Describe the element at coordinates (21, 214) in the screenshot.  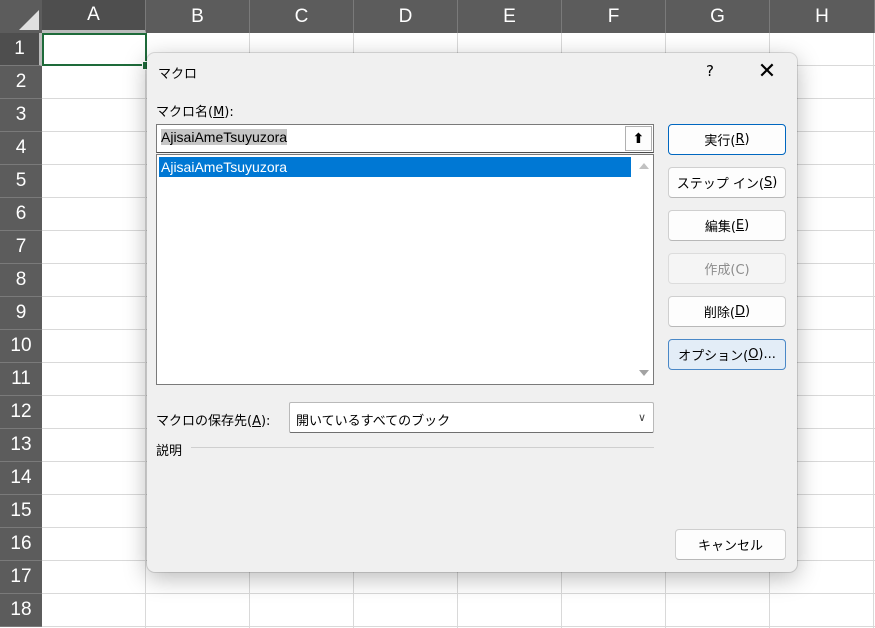
I see `row-header-6: 6` at that location.